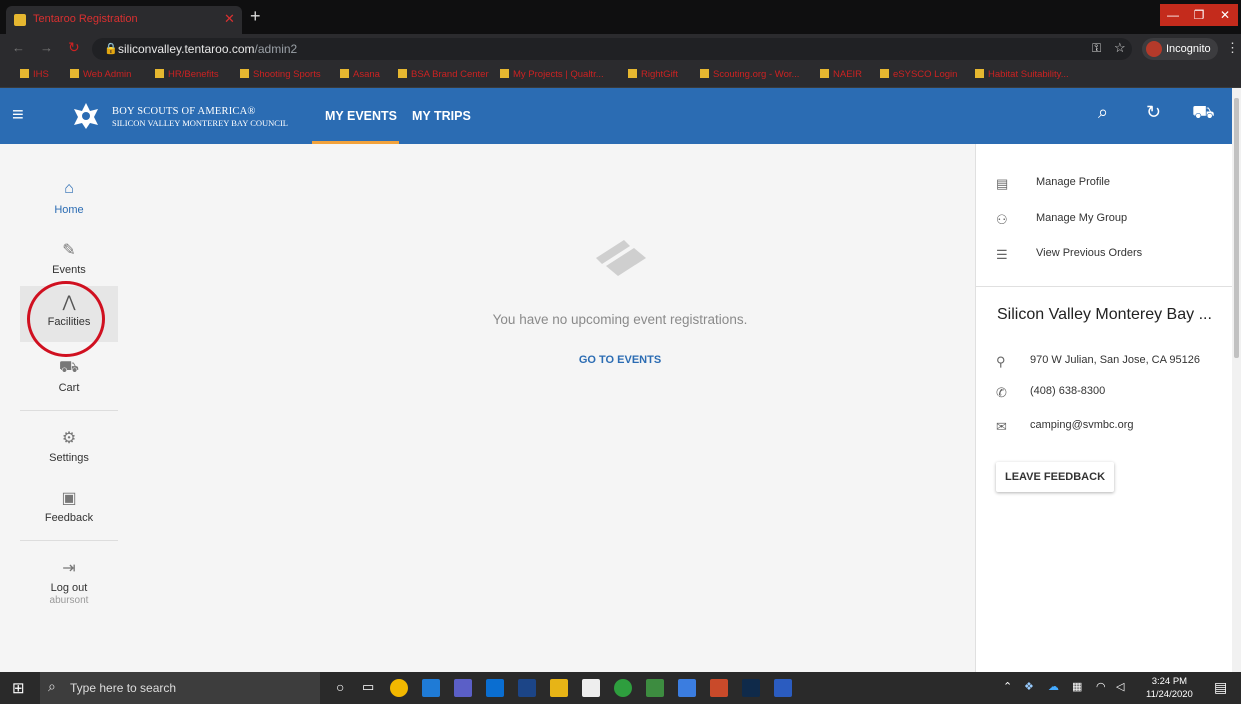 The height and width of the screenshot is (704, 1241). I want to click on profile-card-icon: ▤, so click(1002, 183).